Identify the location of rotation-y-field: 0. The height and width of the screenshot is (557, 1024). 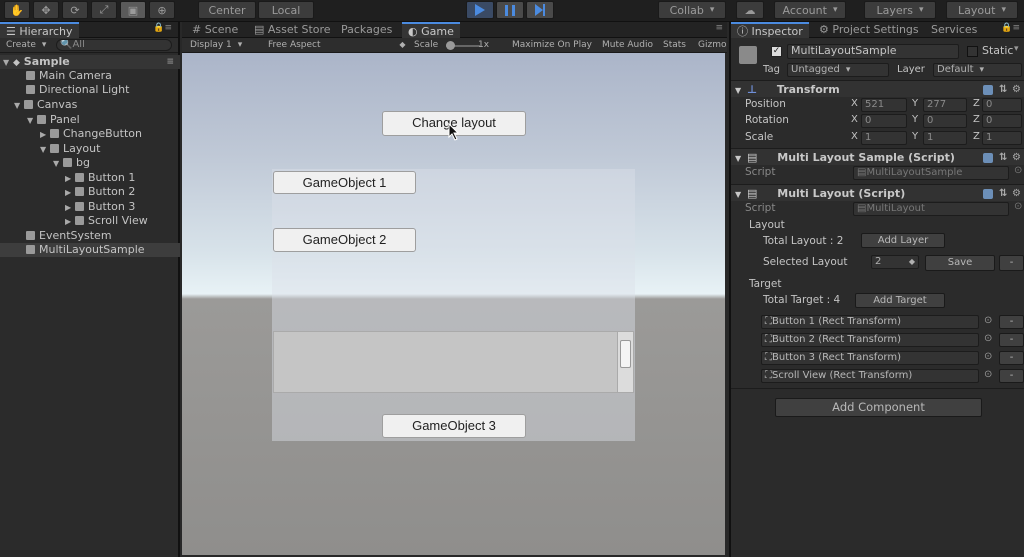
(945, 121).